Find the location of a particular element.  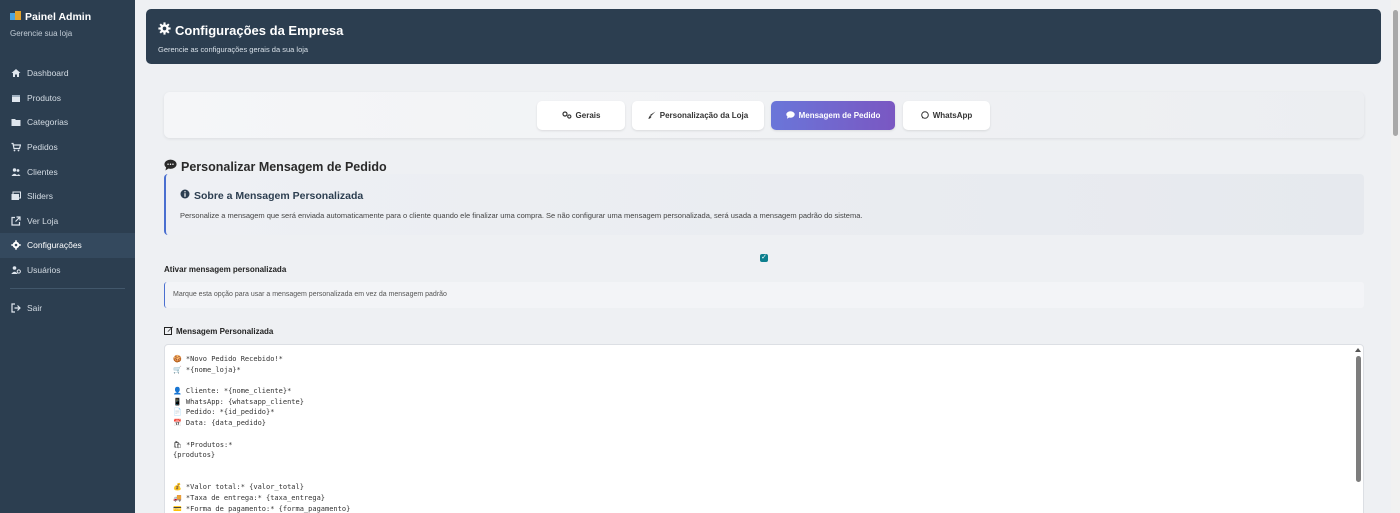

edit-icon is located at coordinates (168, 331).